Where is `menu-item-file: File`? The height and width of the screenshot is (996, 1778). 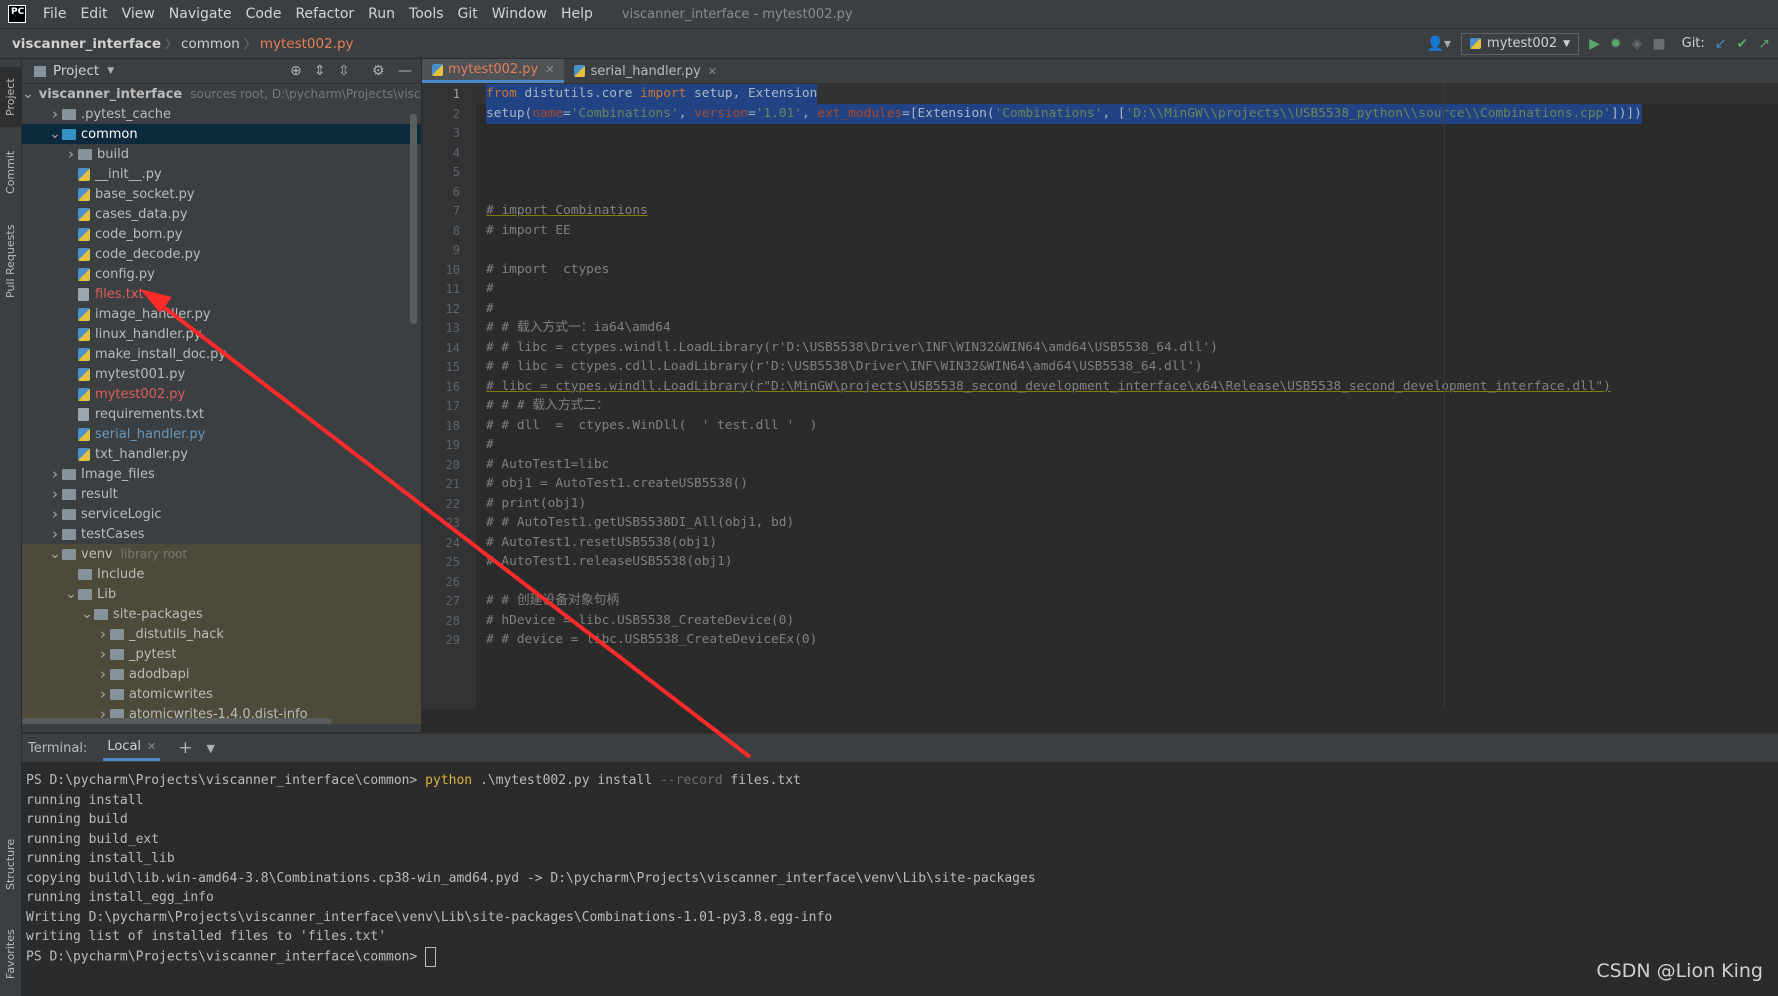
menu-item-file: File is located at coordinates (54, 14).